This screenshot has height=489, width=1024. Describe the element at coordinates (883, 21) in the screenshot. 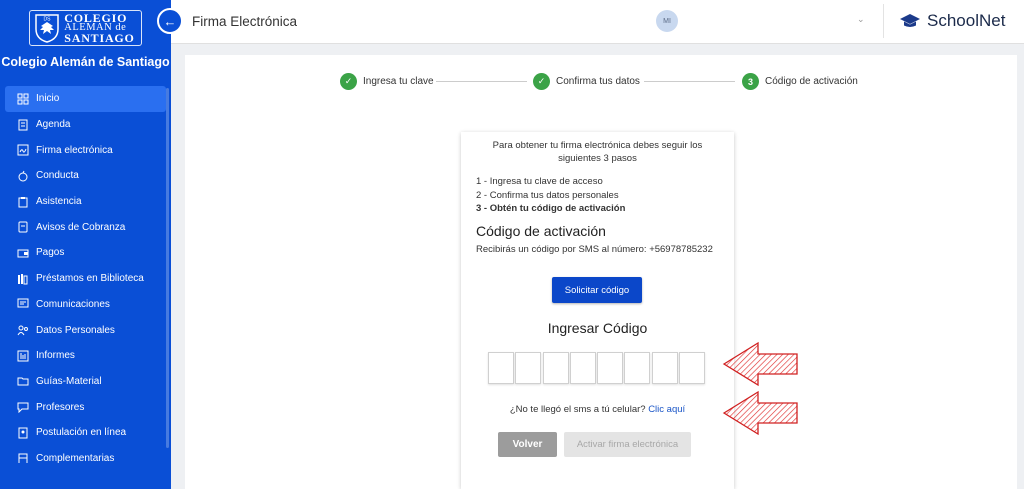

I see `topbar-divider` at that location.